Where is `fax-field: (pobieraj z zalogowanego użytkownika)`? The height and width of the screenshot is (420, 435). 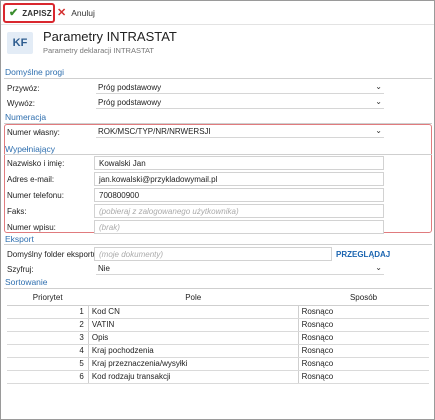 fax-field: (pobieraj z zalogowanego użytkownika) is located at coordinates (239, 211).